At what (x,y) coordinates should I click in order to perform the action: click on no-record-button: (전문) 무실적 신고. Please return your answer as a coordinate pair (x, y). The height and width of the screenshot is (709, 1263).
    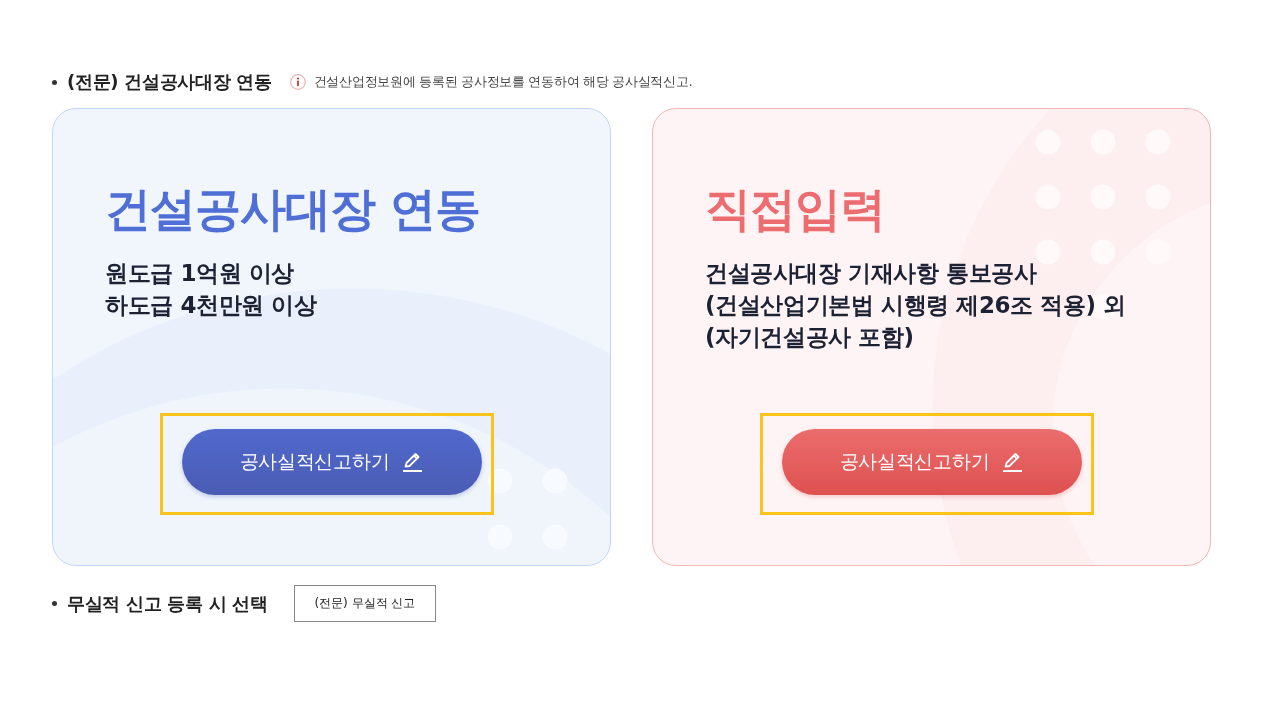
    Looking at the image, I should click on (364, 603).